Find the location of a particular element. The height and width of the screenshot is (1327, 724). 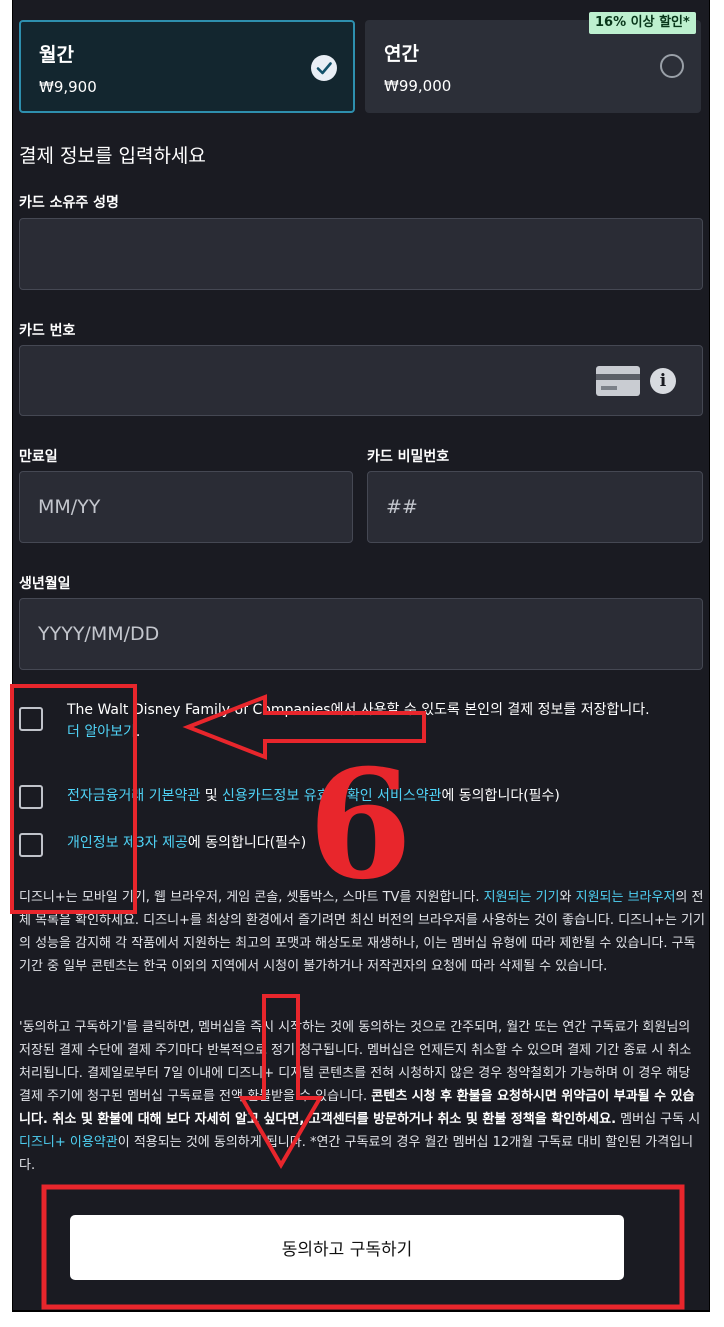

cvv-field is located at coordinates (535, 507).